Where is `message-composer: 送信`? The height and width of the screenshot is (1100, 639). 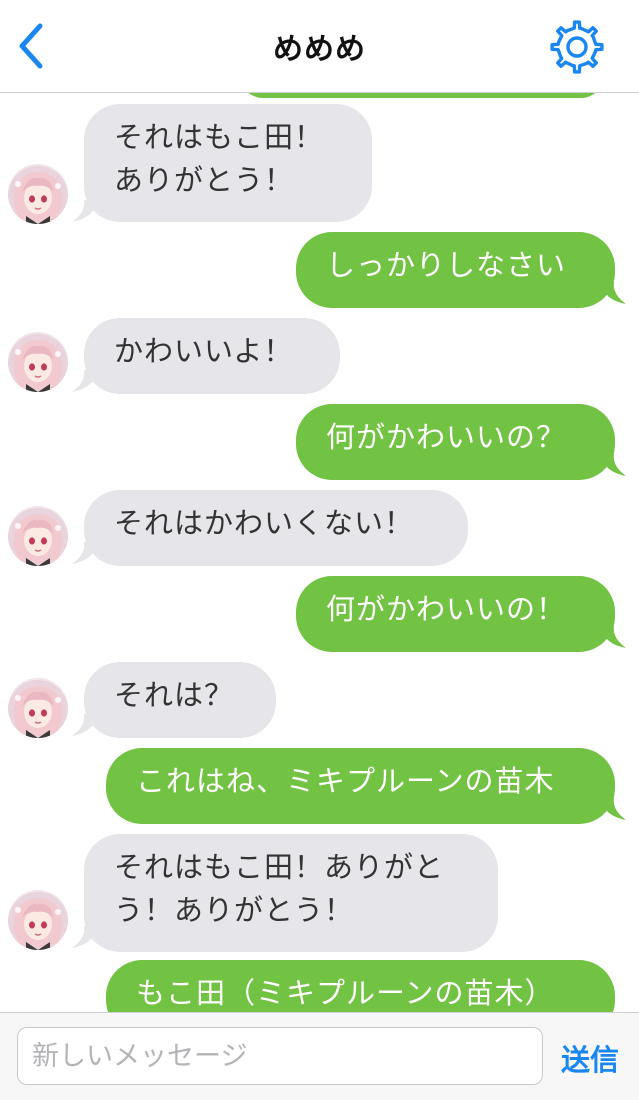
message-composer: 送信 is located at coordinates (319, 1056).